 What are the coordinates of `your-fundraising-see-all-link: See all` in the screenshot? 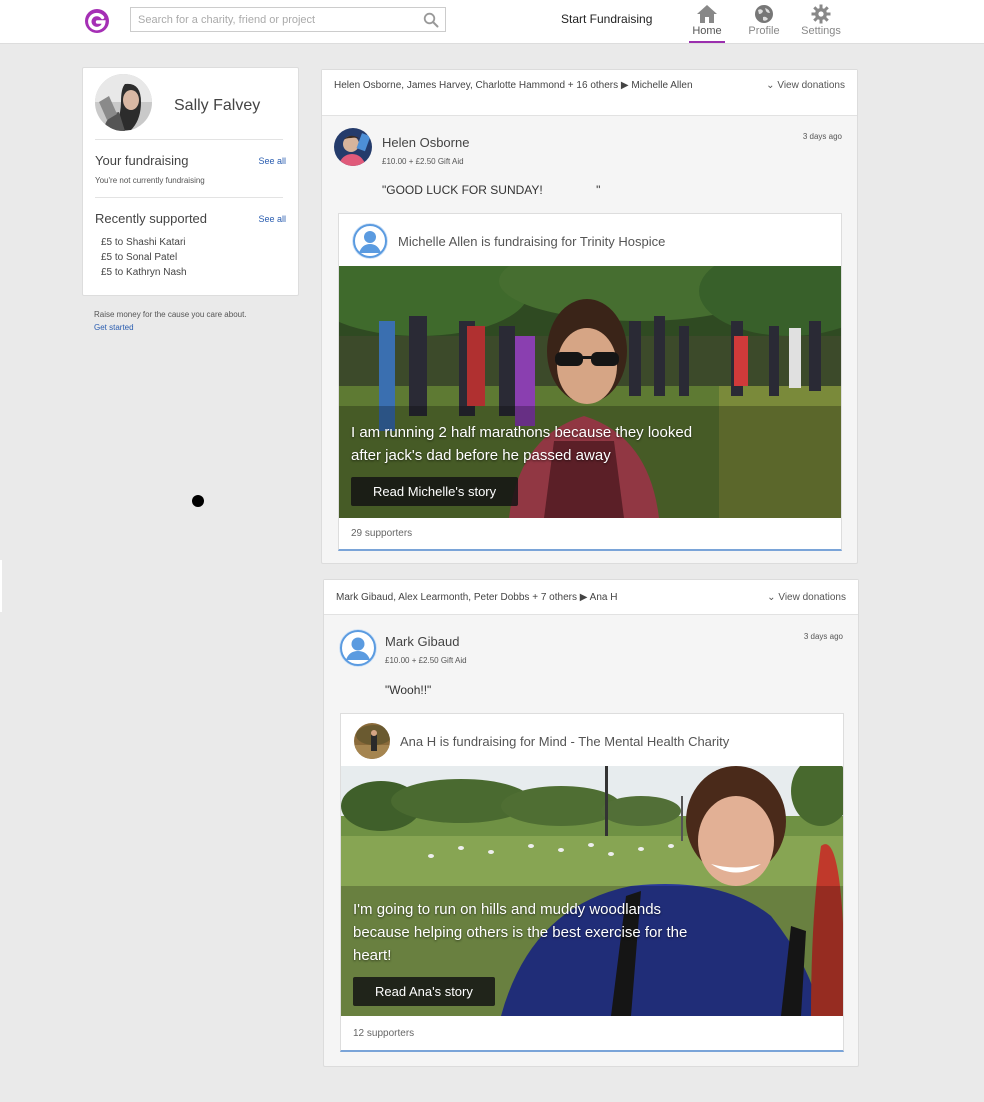 It's located at (272, 161).